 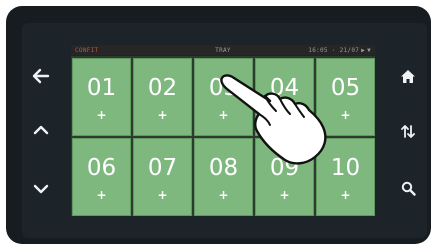 What do you see at coordinates (162, 168) in the screenshot?
I see `tile-number: 07` at bounding box center [162, 168].